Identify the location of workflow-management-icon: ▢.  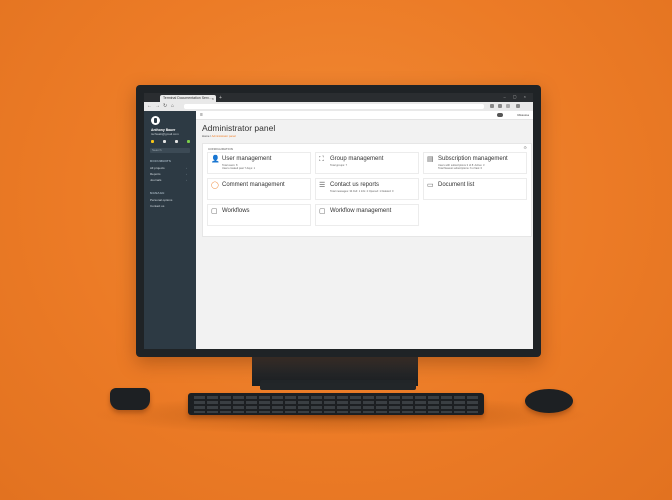
(322, 211).